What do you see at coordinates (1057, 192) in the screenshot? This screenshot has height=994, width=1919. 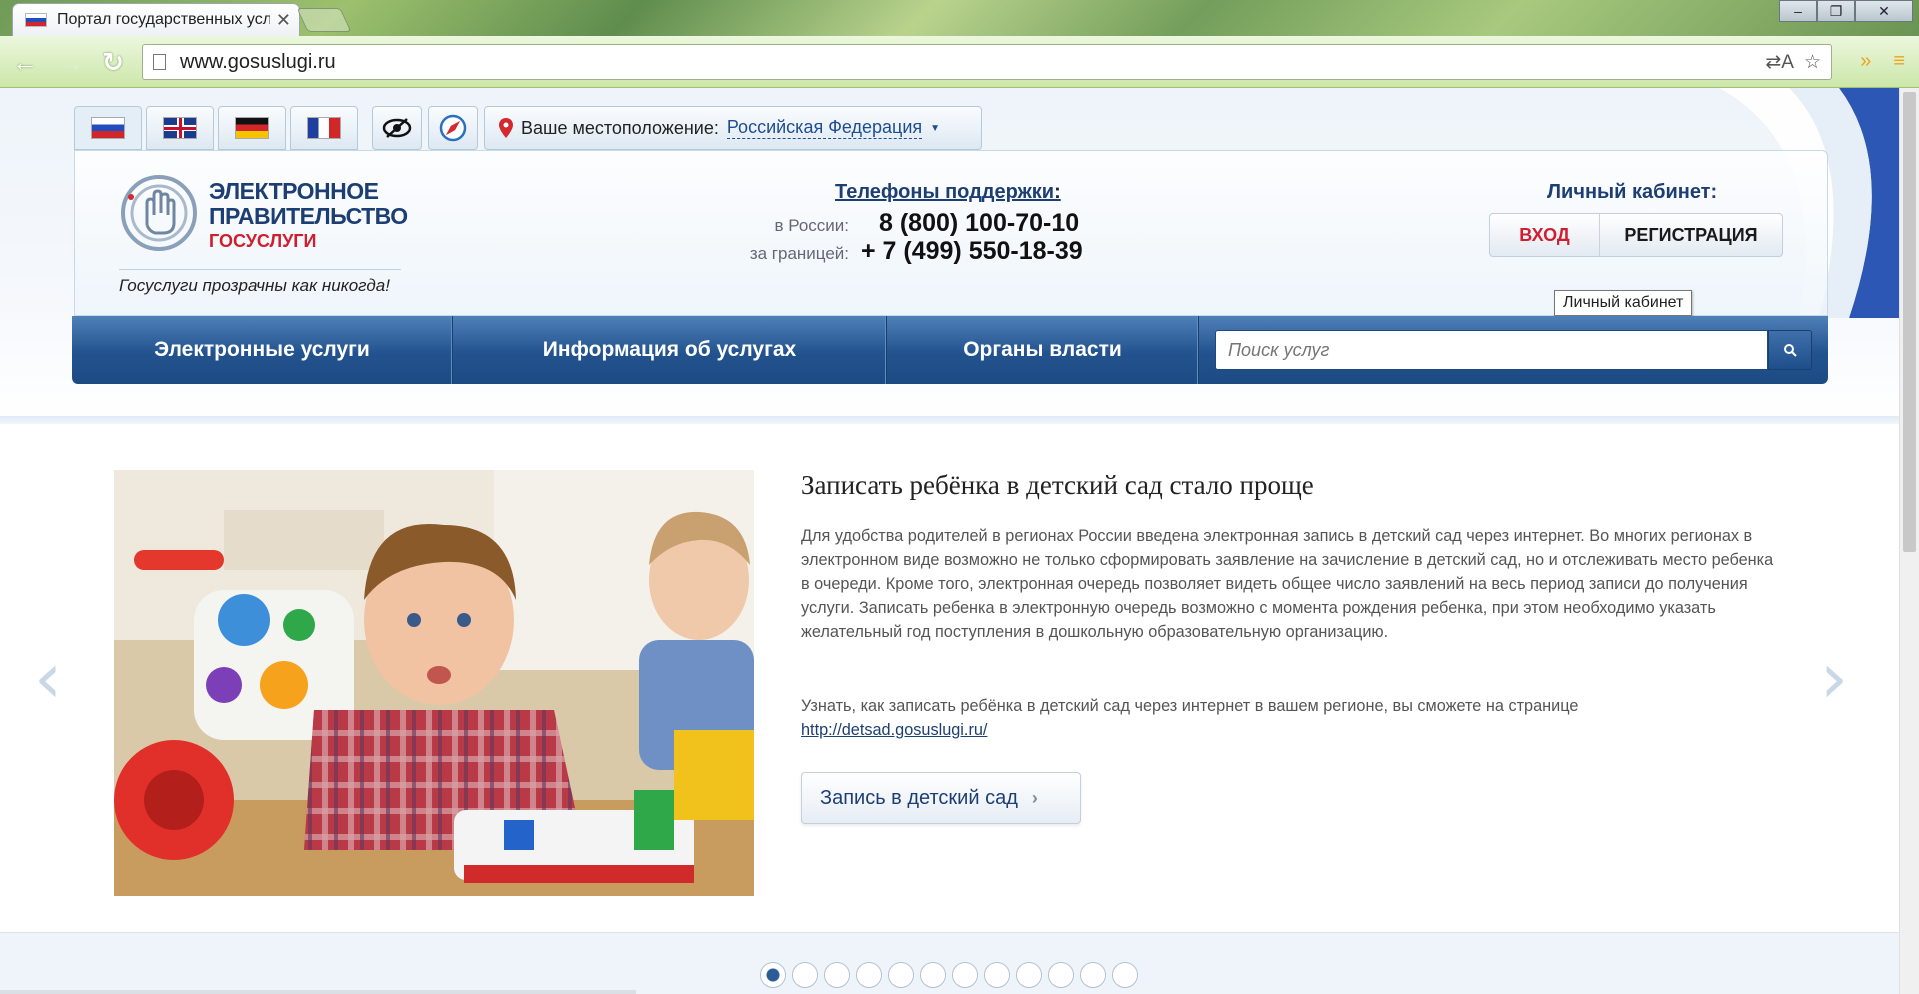 I see `phones-title-colon: :` at bounding box center [1057, 192].